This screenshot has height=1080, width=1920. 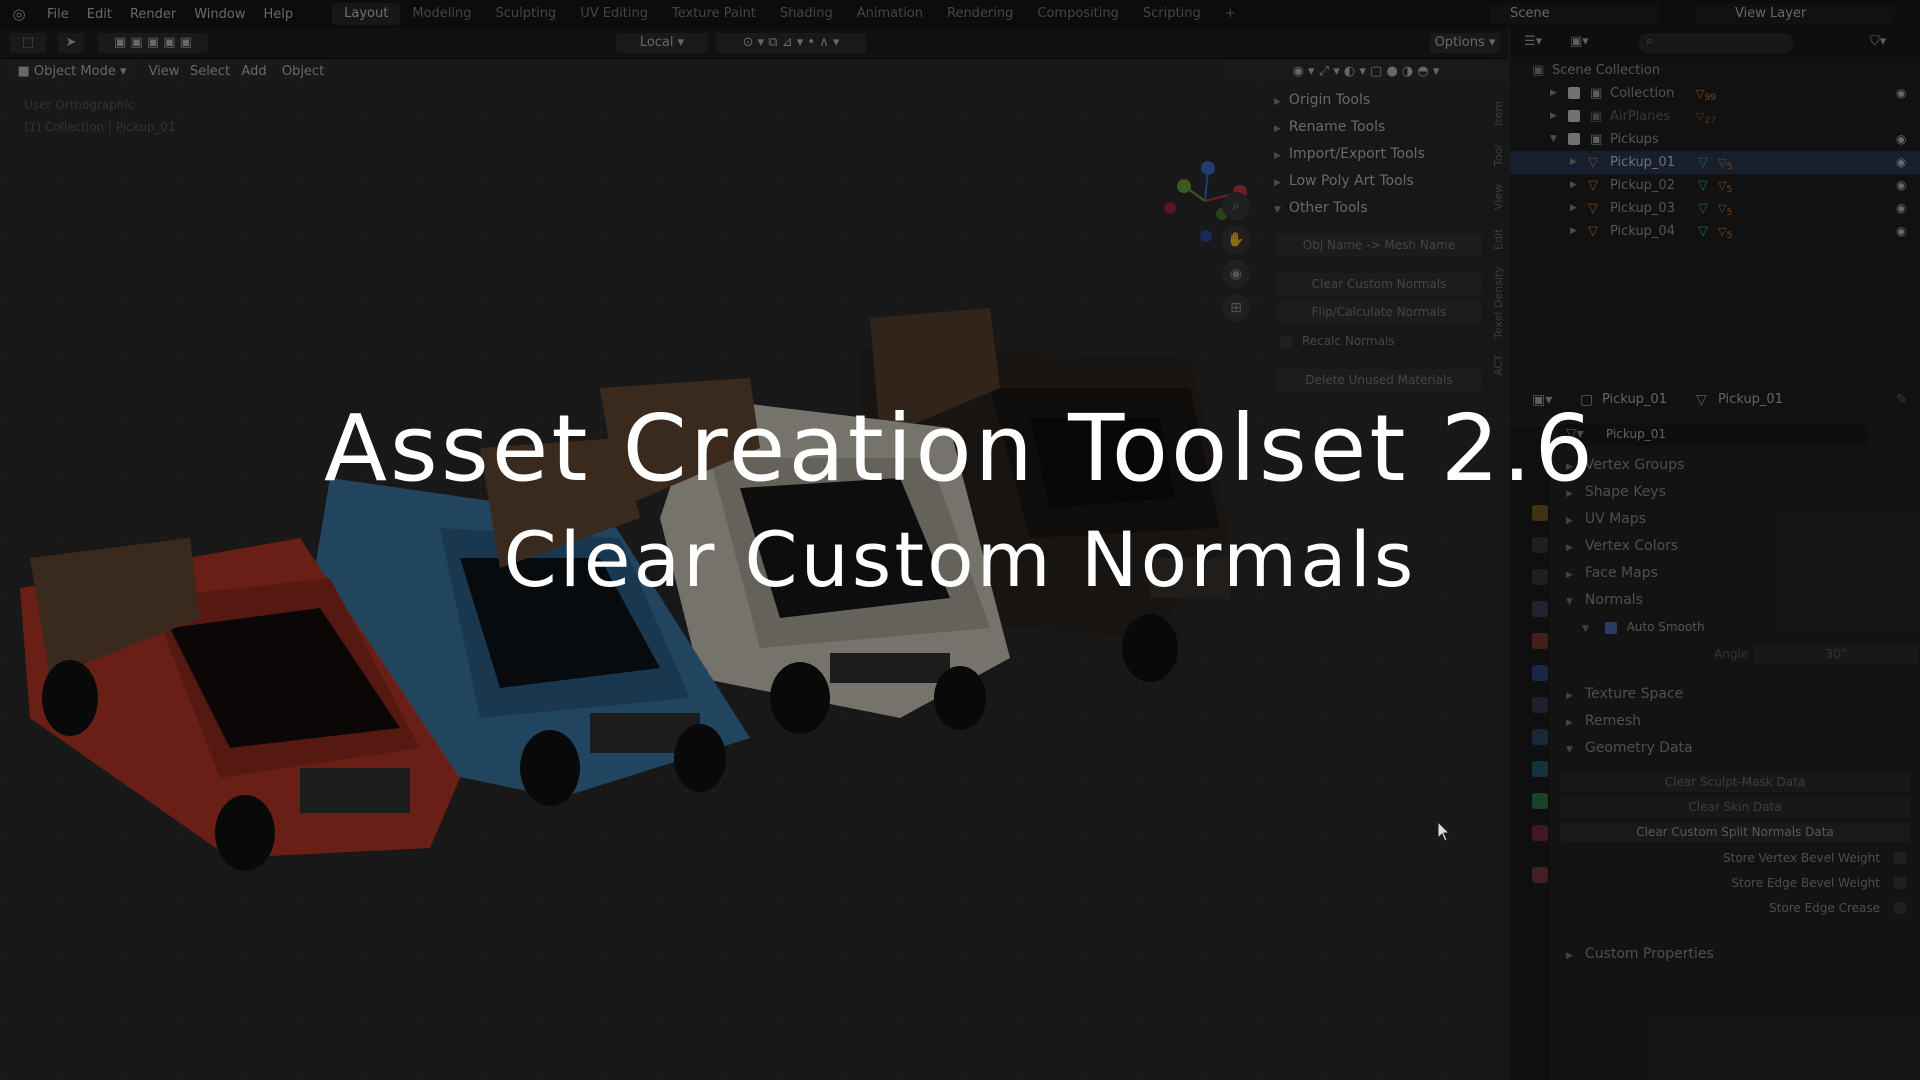 I want to click on menu-edit: Edit, so click(x=99, y=14).